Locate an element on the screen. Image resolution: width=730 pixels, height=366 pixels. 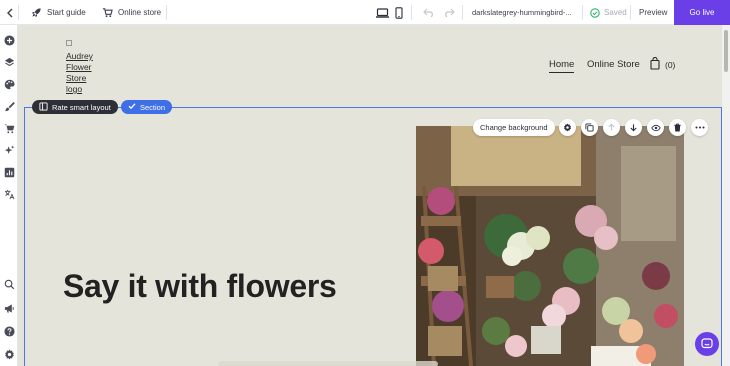
undo-icon is located at coordinates (429, 12).